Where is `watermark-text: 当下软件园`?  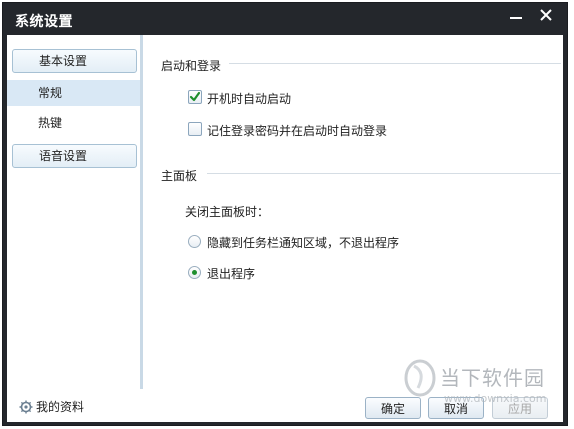 watermark-text: 当下软件园 is located at coordinates (492, 378).